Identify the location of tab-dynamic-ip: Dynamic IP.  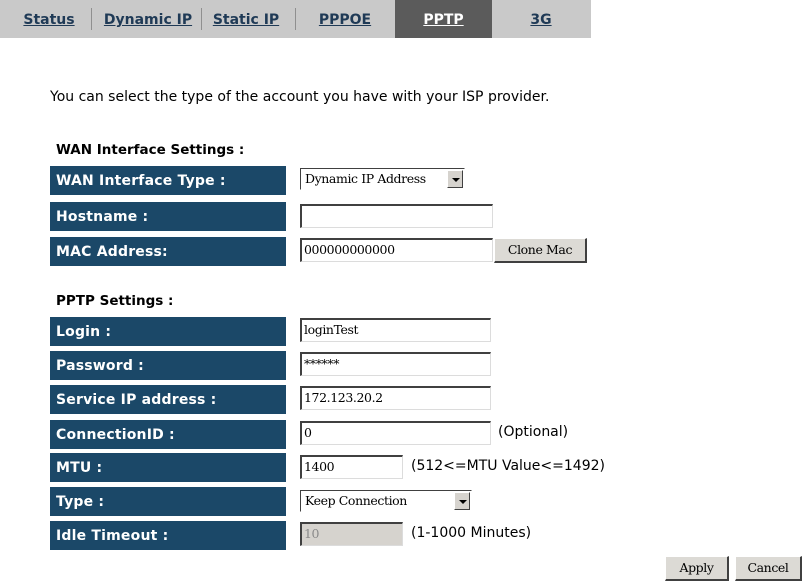
(148, 19).